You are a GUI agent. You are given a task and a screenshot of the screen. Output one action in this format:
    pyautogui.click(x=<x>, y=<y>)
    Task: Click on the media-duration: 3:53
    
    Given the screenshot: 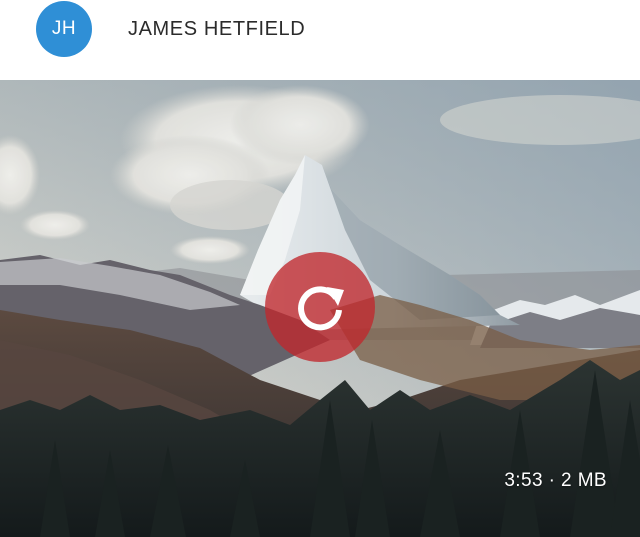 What is the action you would take?
    pyautogui.click(x=523, y=480)
    